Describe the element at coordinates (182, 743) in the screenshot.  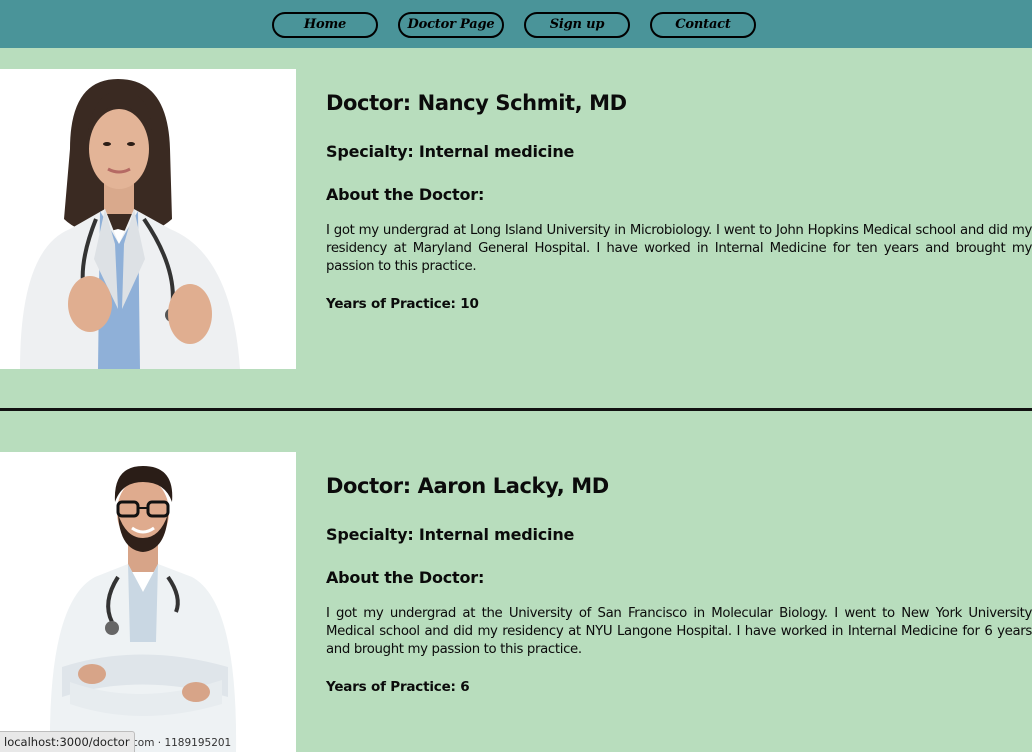
I see `image-watermark-text: com · 1189195201` at that location.